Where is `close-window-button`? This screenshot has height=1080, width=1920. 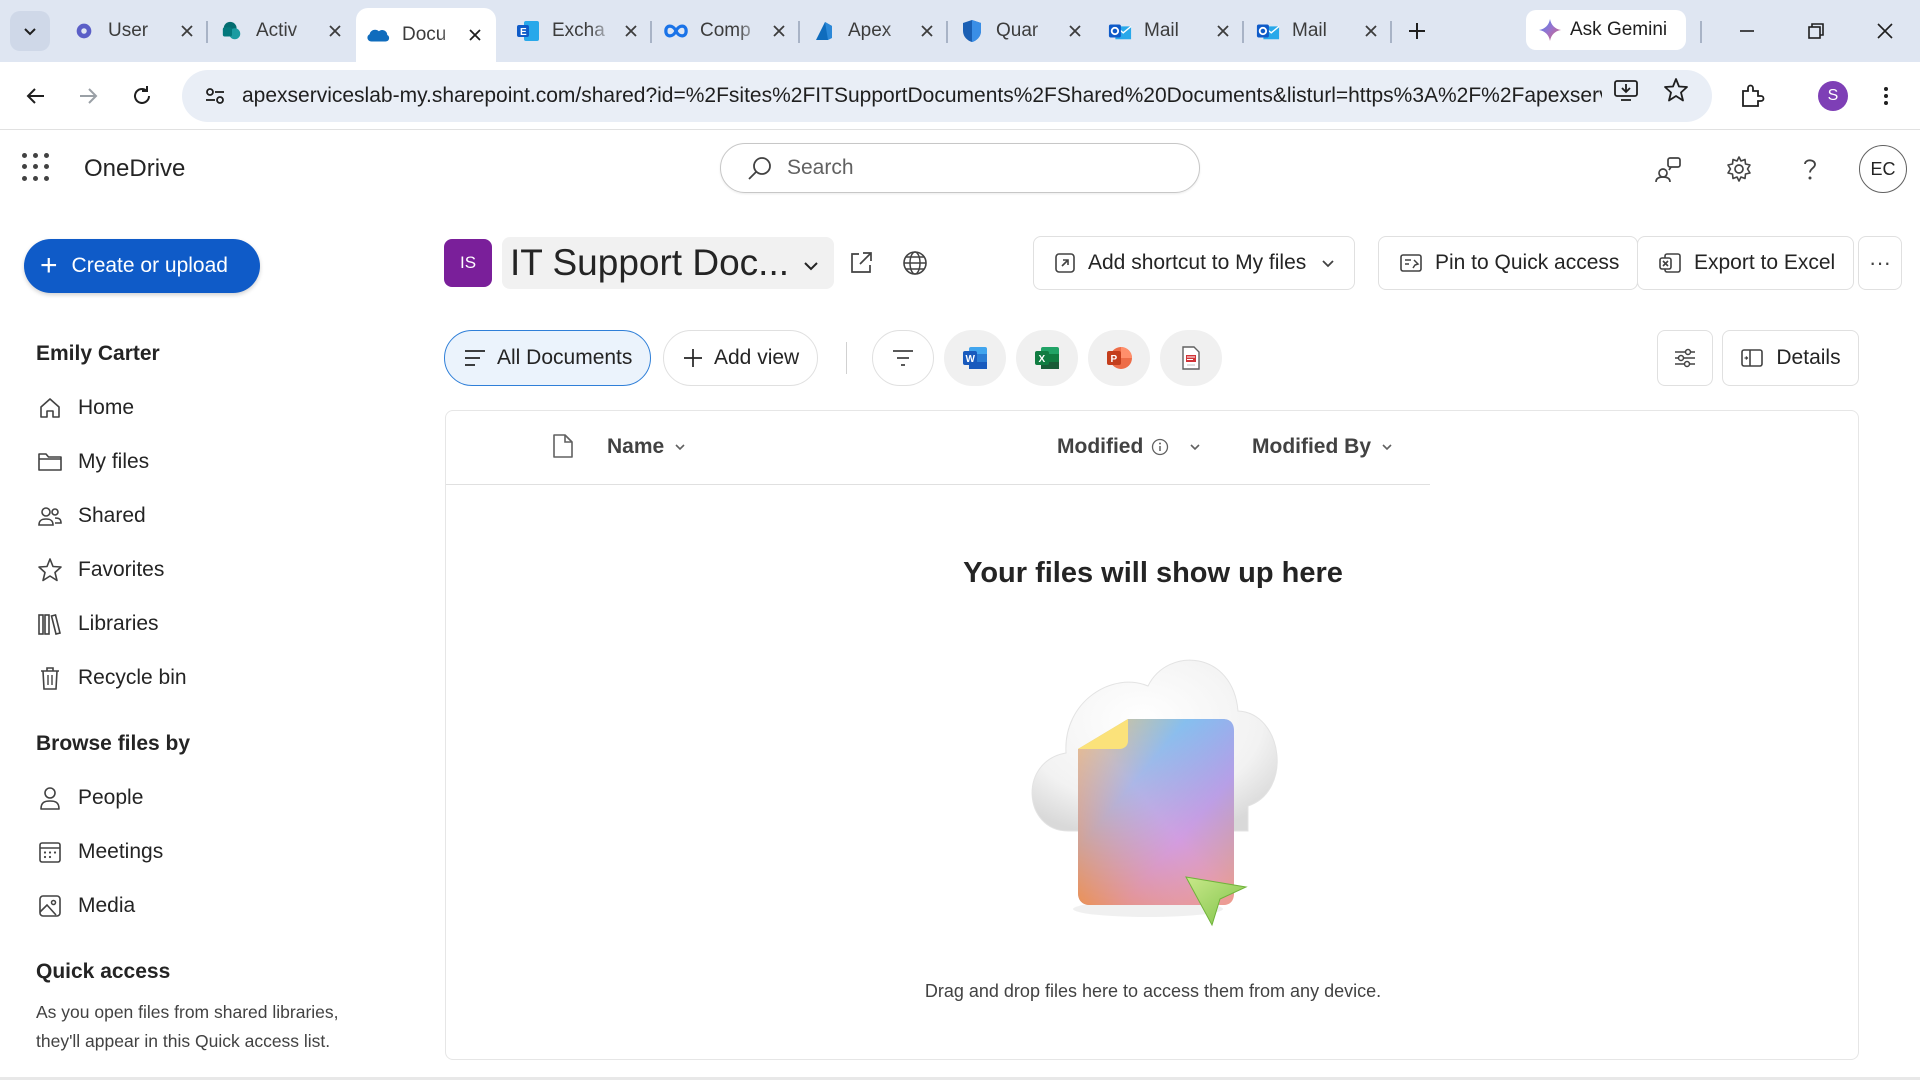 close-window-button is located at coordinates (1885, 31).